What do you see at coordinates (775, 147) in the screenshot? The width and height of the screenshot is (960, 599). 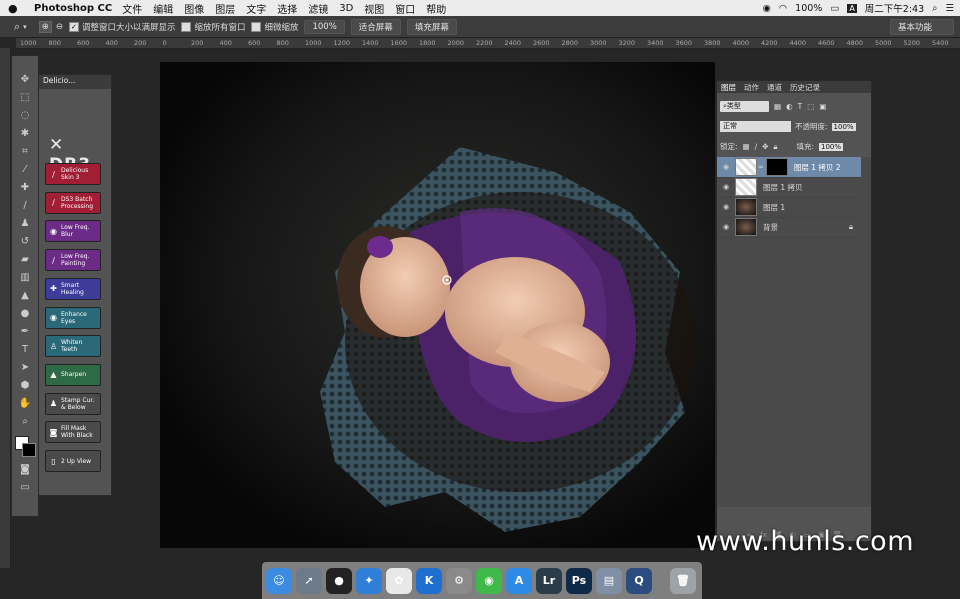 I see `lock-all-icon: 🔒︎` at bounding box center [775, 147].